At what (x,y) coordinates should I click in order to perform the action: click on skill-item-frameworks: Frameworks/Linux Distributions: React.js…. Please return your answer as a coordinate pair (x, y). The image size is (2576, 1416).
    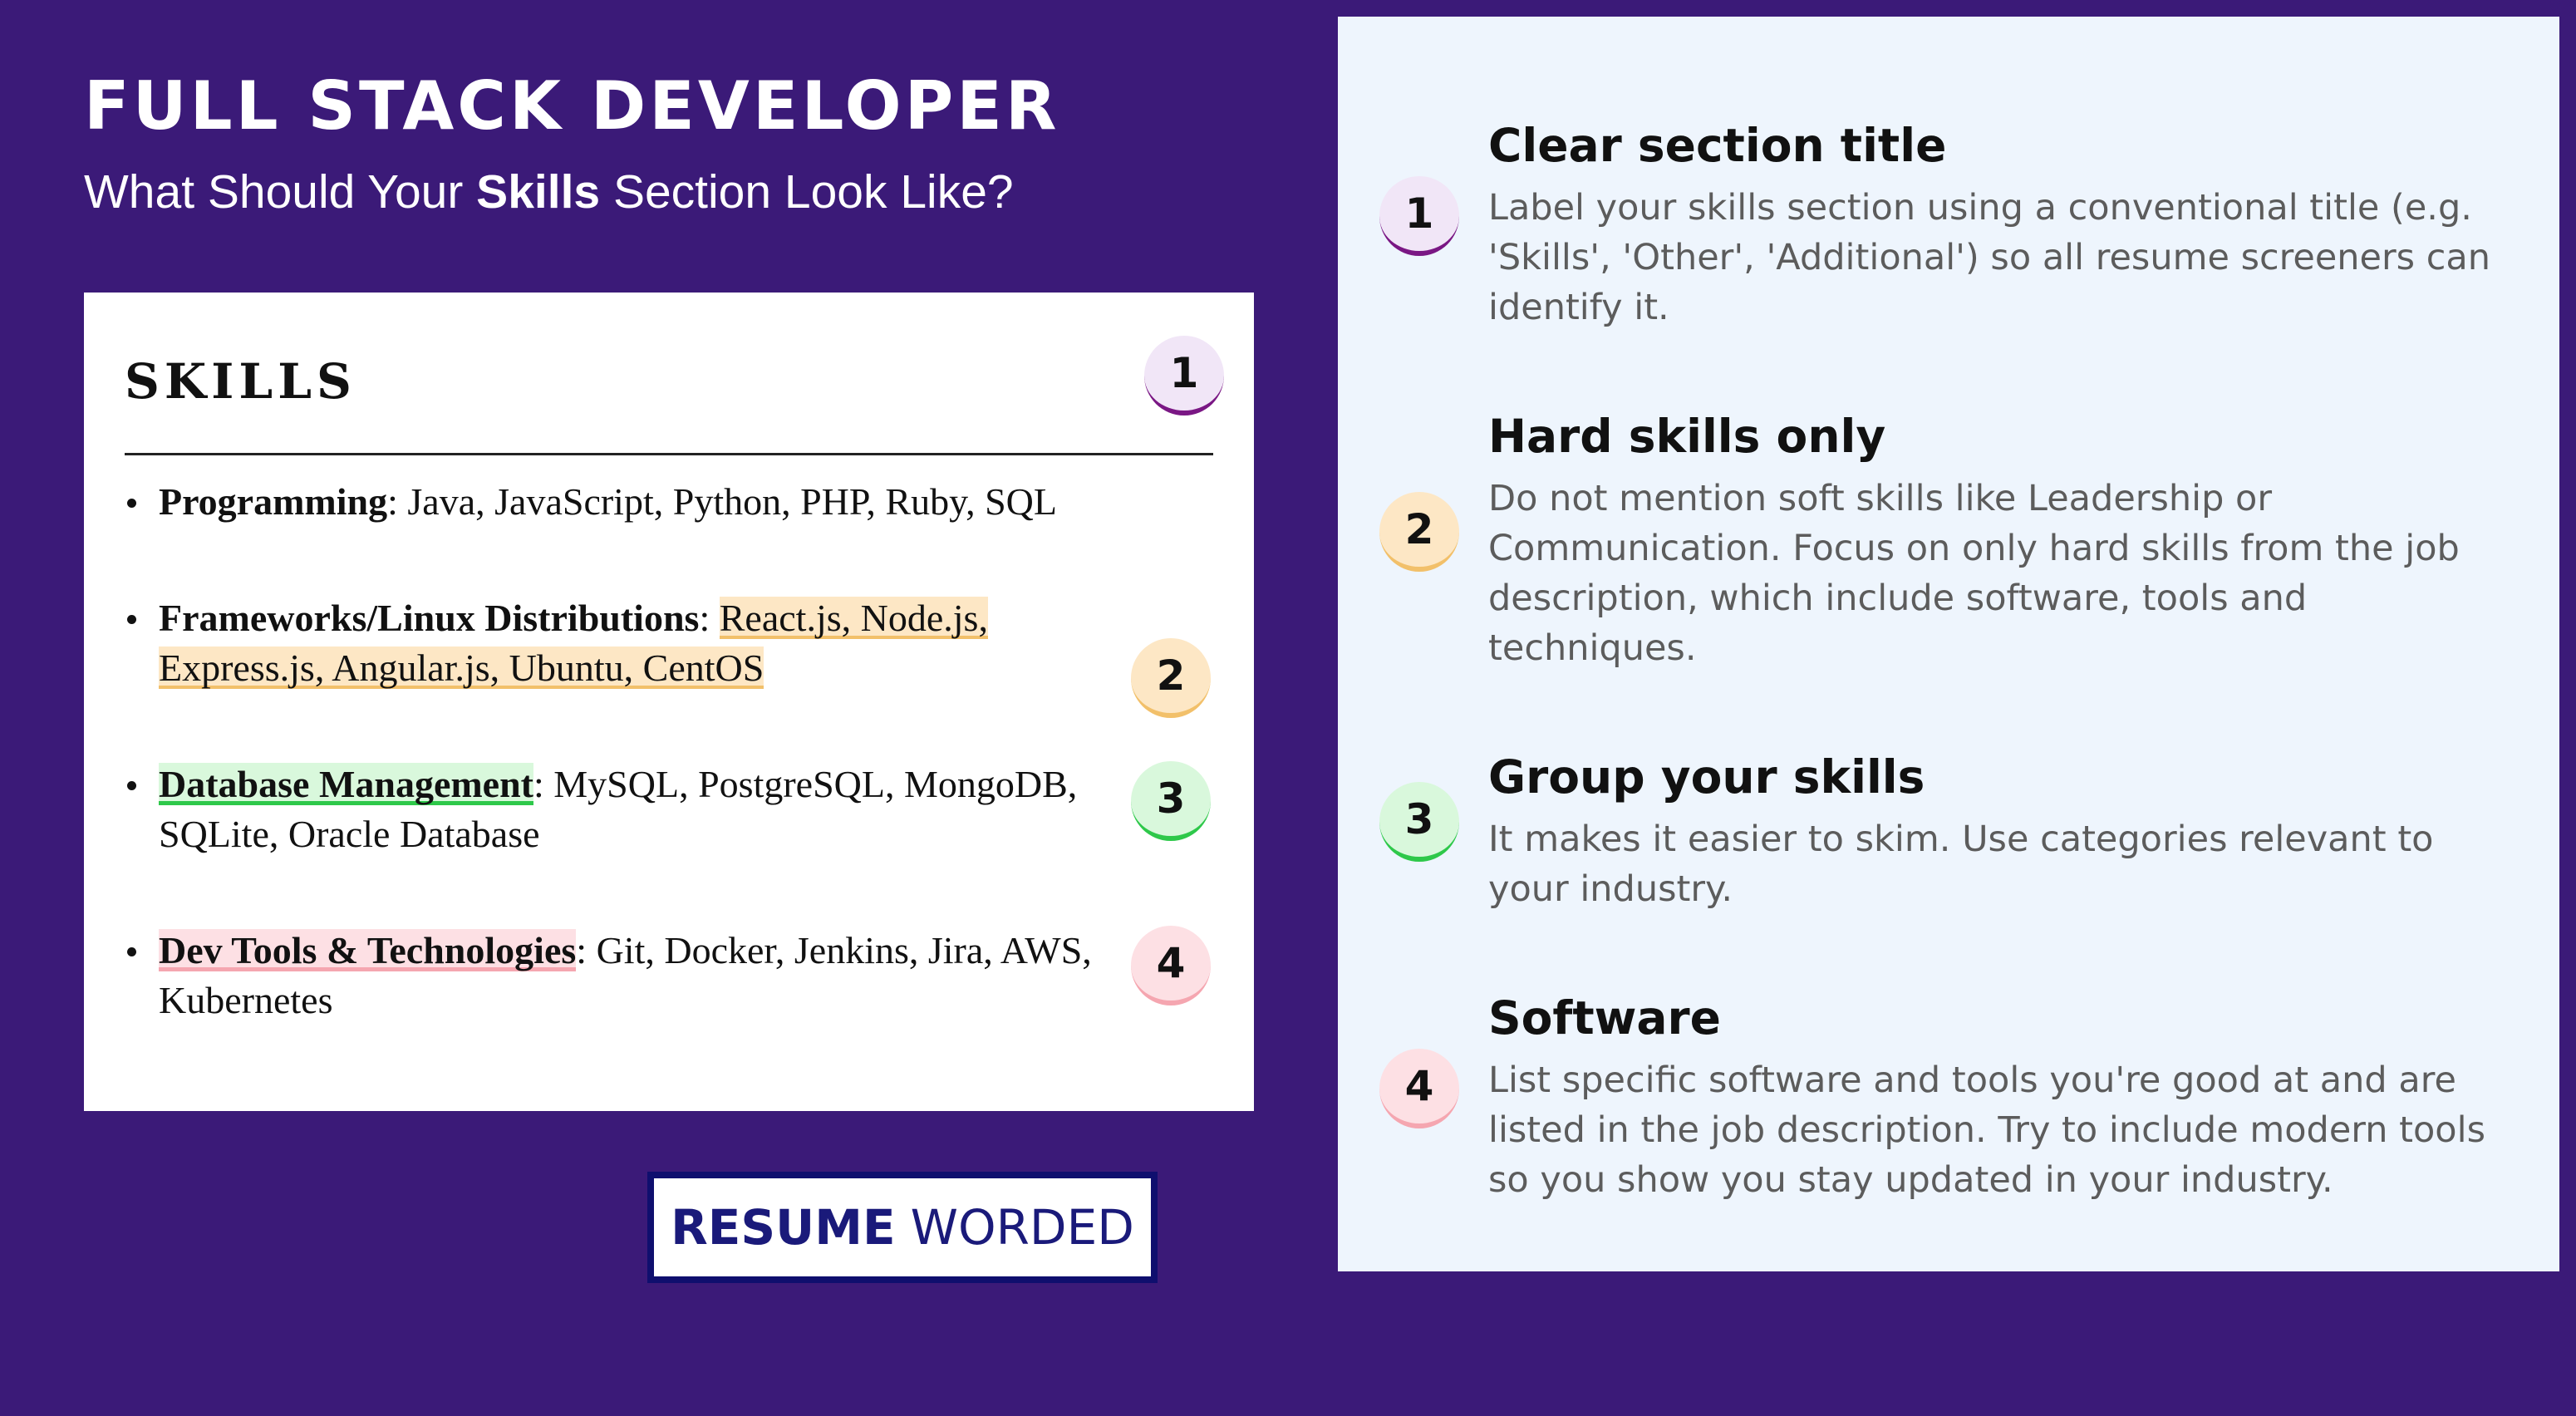
    Looking at the image, I should click on (611, 643).